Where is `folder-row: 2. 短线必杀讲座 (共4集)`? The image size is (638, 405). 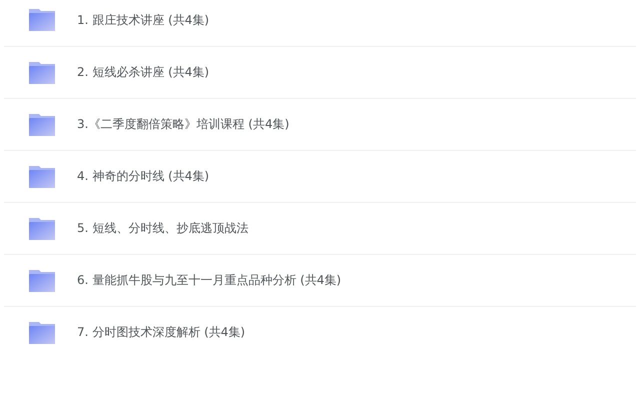
folder-row: 2. 短线必杀讲座 (共4集) is located at coordinates (320, 72).